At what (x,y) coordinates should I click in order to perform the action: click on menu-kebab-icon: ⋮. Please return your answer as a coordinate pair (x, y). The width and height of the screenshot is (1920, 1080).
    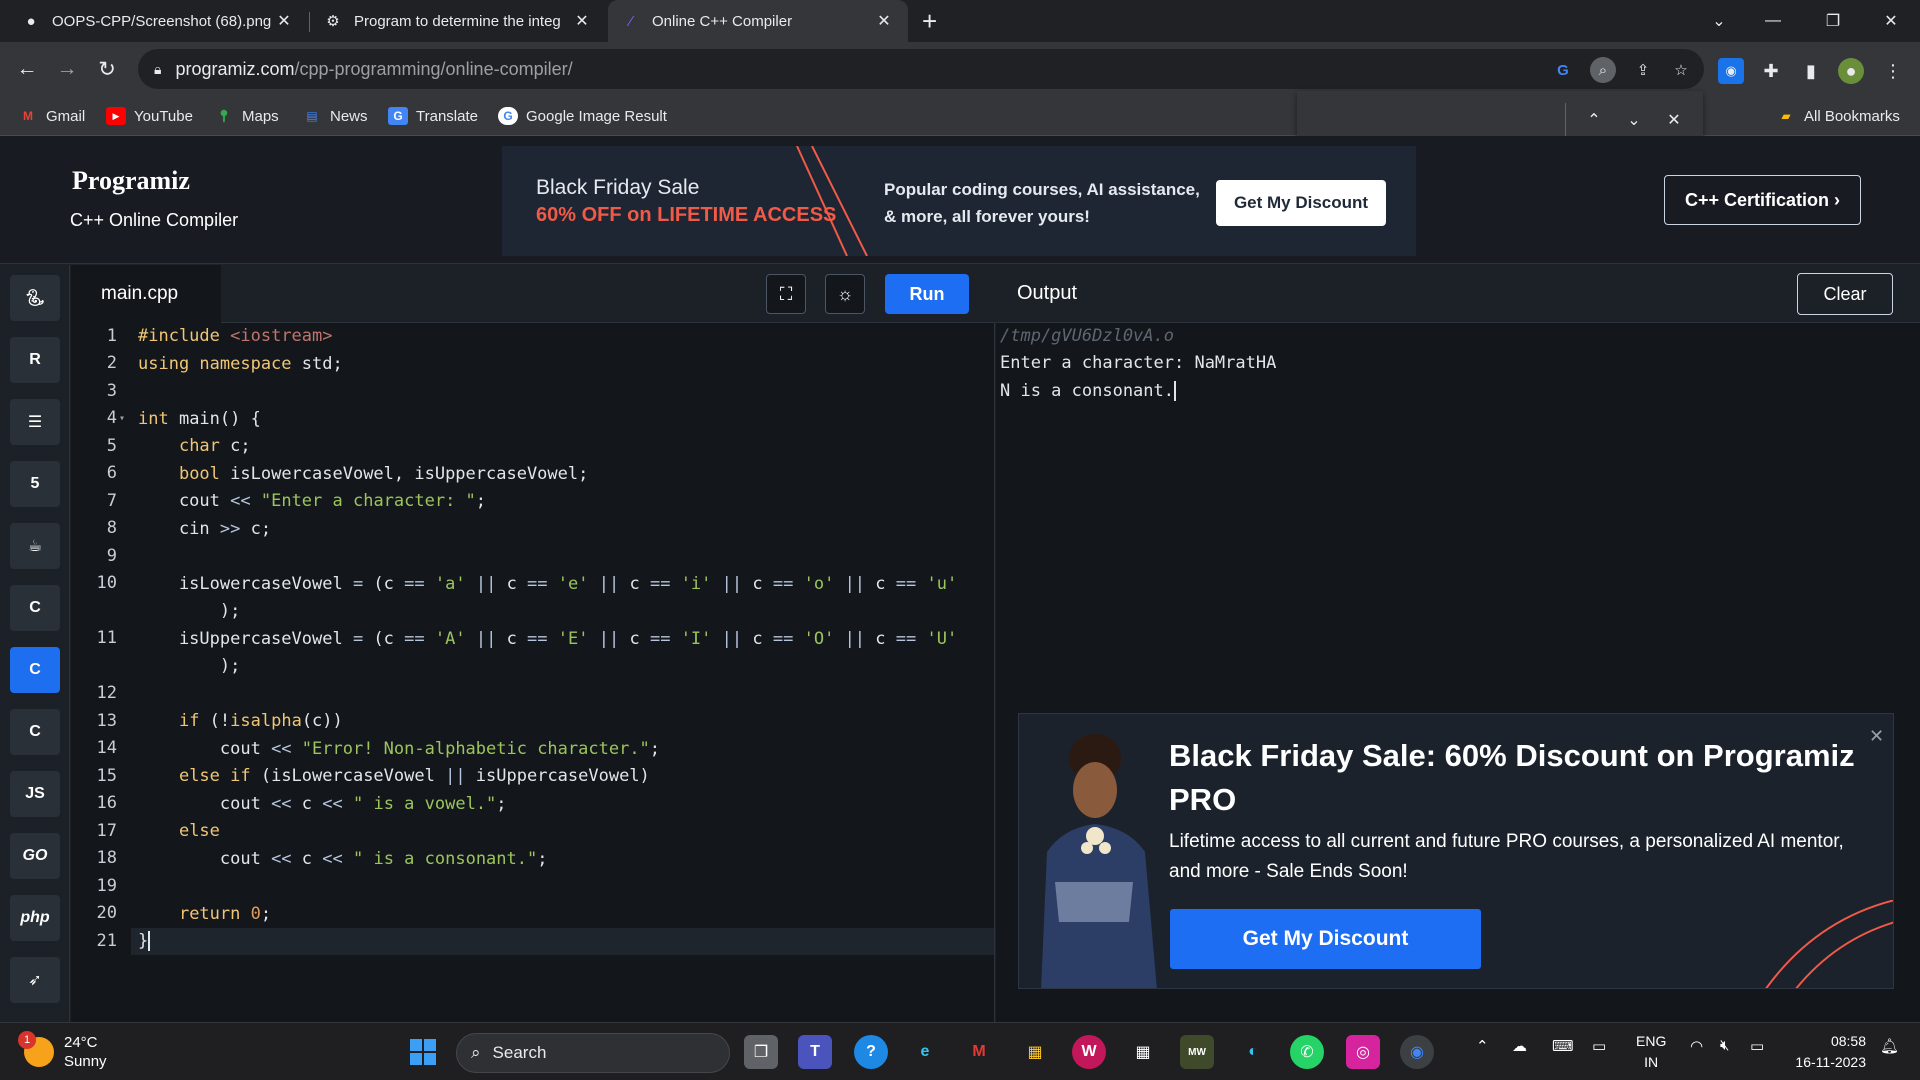
    Looking at the image, I should click on (1893, 71).